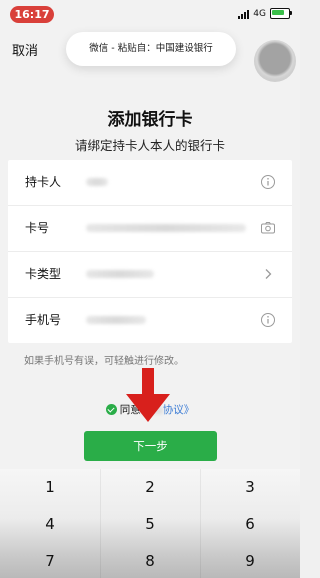  What do you see at coordinates (43, 274) in the screenshot?
I see `card-type-label: 卡类型` at bounding box center [43, 274].